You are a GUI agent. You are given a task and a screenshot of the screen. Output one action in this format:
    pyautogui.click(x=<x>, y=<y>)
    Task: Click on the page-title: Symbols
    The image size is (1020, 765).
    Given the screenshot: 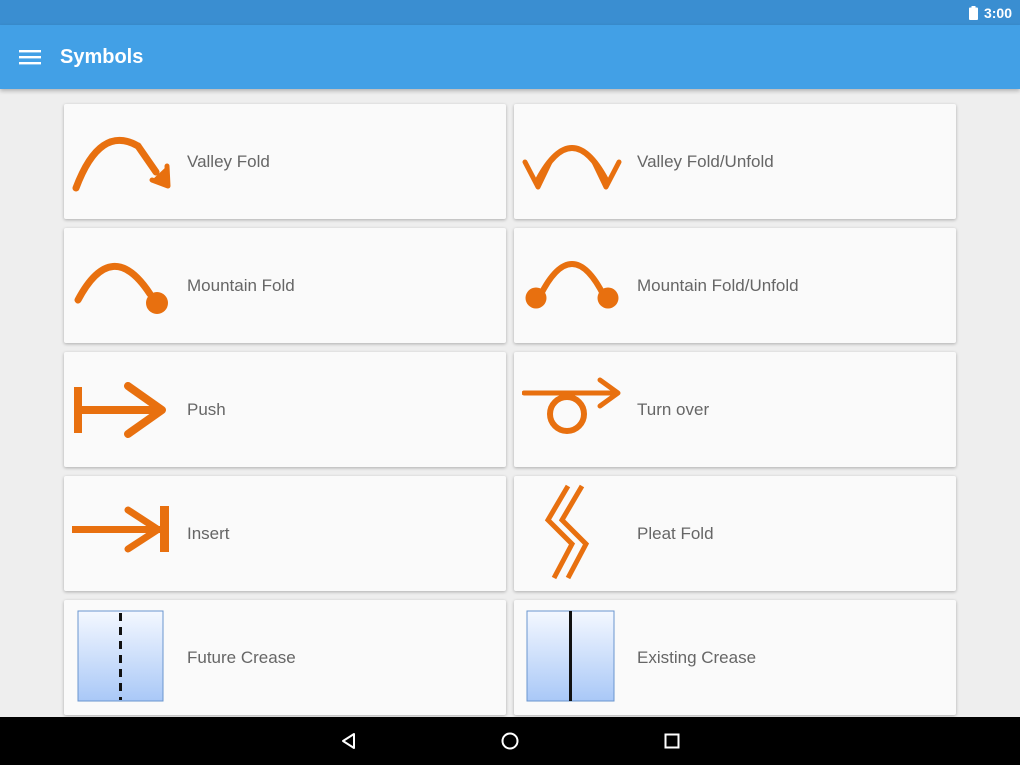 What is the action you would take?
    pyautogui.click(x=102, y=57)
    